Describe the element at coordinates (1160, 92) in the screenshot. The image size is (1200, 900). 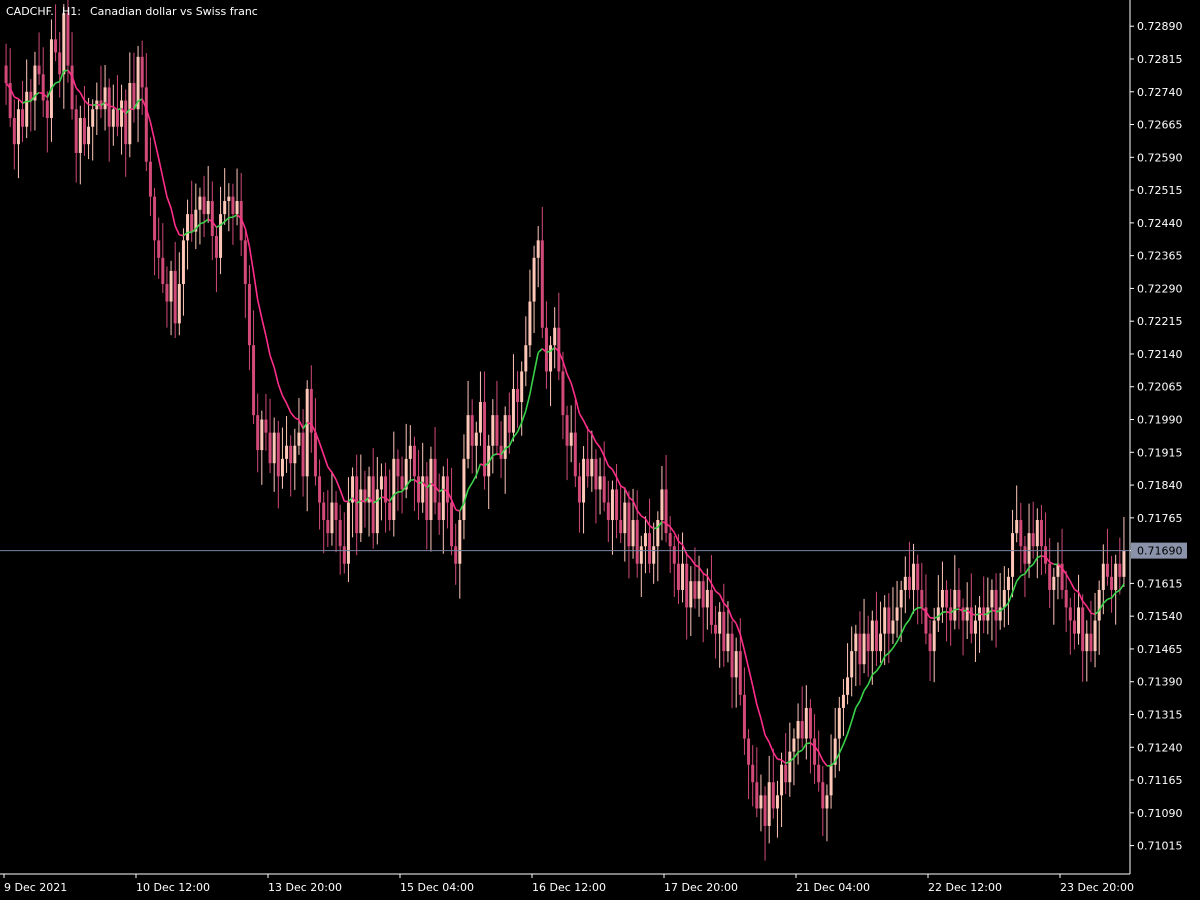
I see `y-tick-label: 0.72740` at that location.